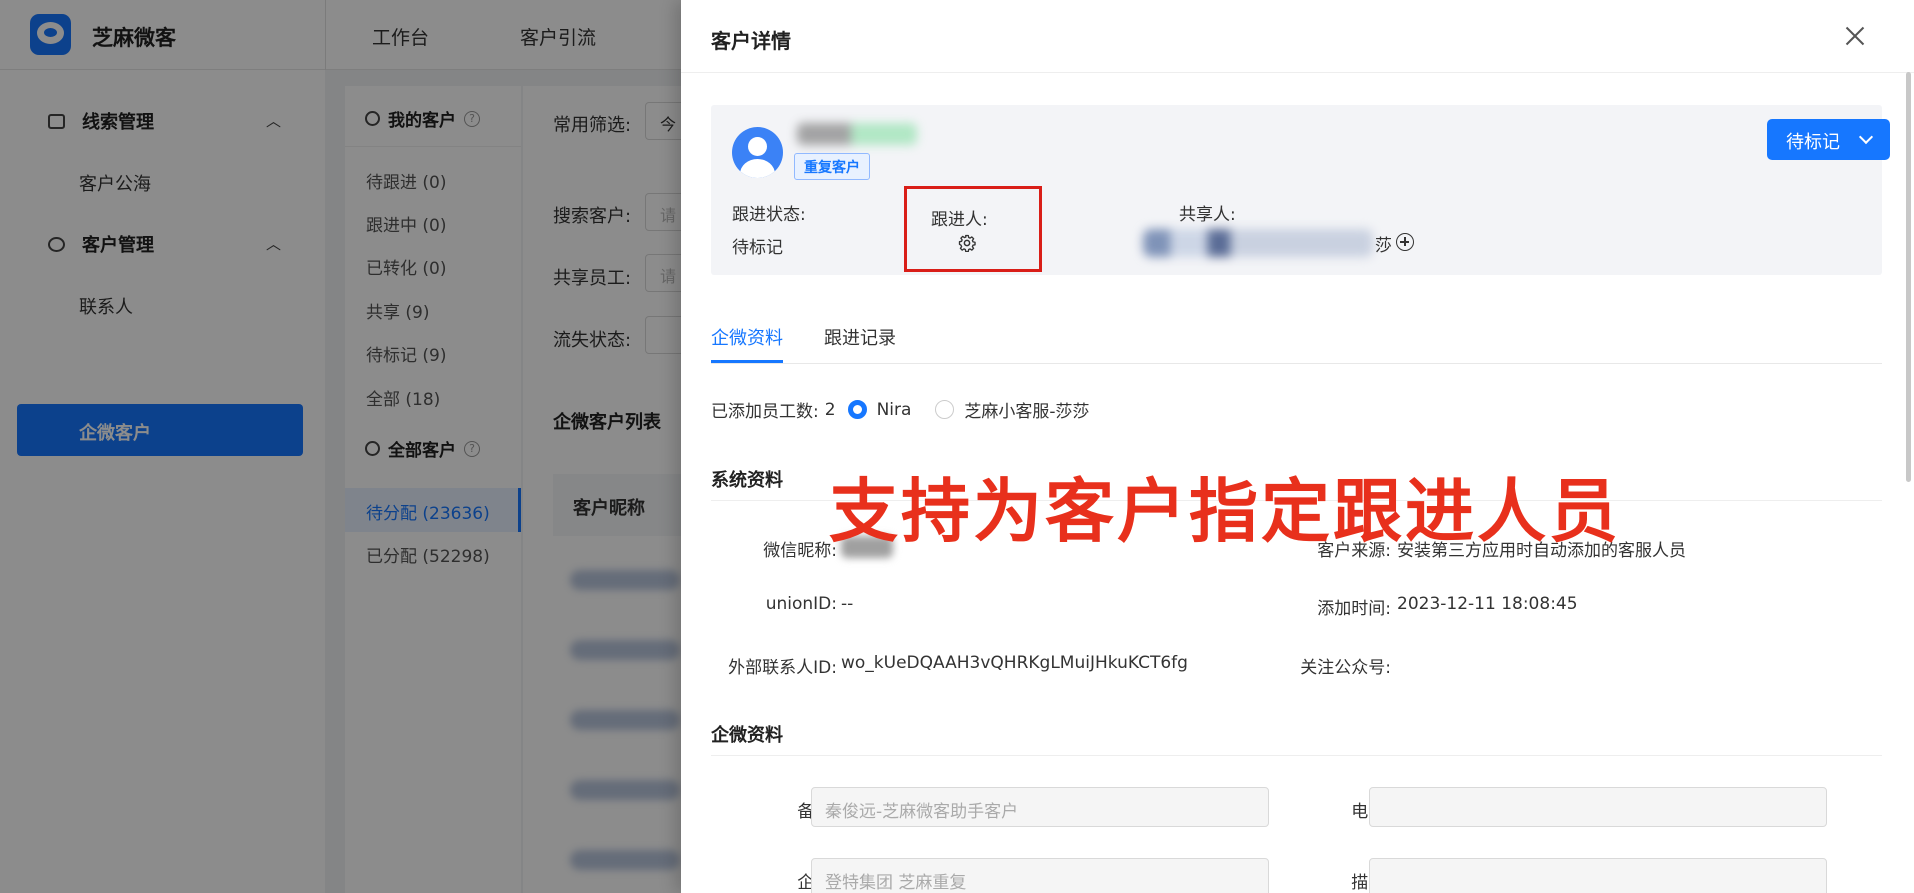 This screenshot has width=1914, height=893. What do you see at coordinates (765, 412) in the screenshot?
I see `staff-added-label: 已添加员工数:` at bounding box center [765, 412].